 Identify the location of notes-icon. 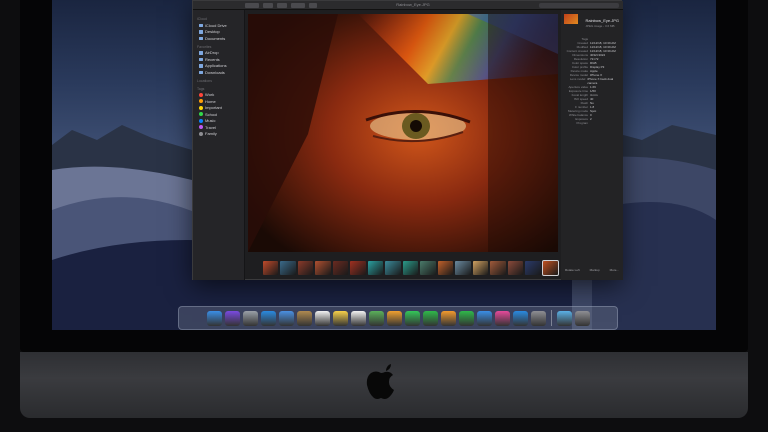
(340, 318).